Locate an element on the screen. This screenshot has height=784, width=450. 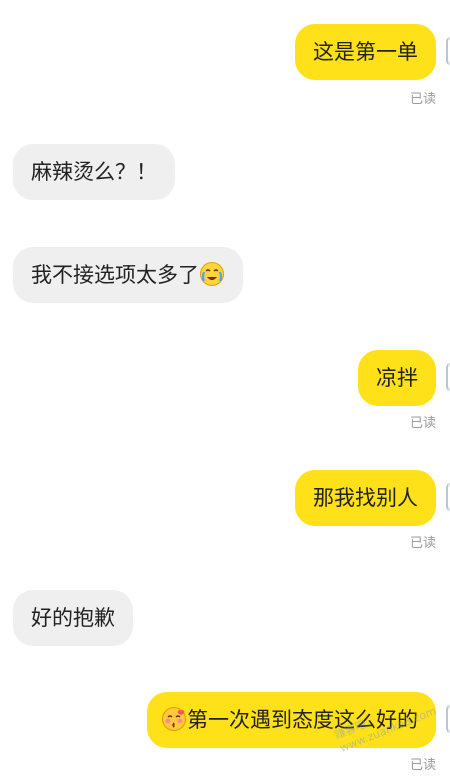
message-text: 凉拌 is located at coordinates (397, 378).